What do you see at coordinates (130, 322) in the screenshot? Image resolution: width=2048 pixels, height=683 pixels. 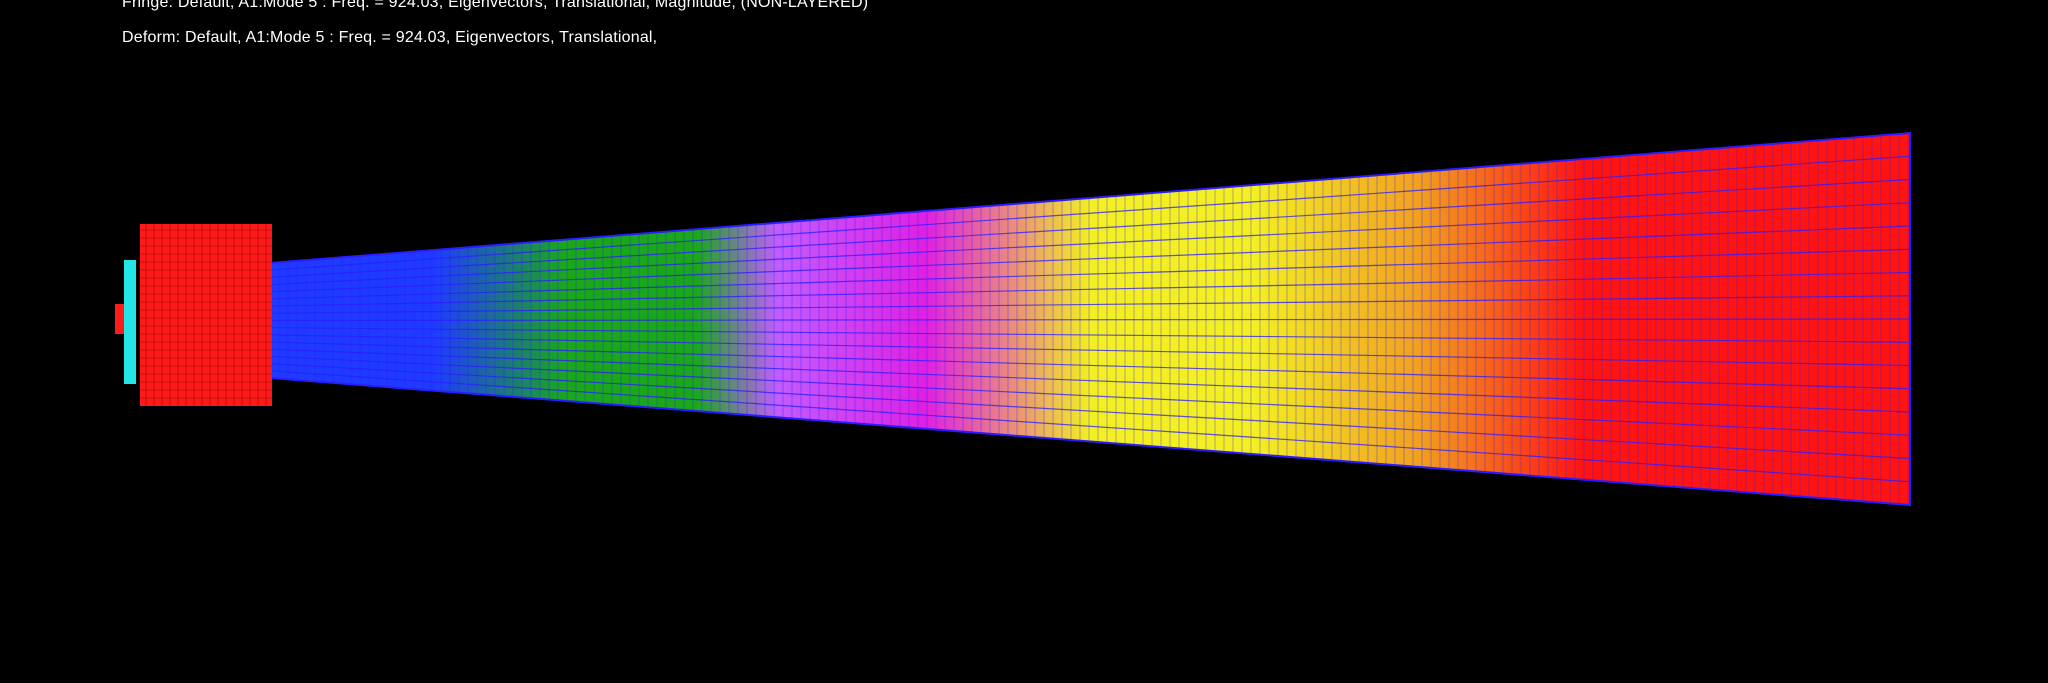 I see `clamp-fixture` at bounding box center [130, 322].